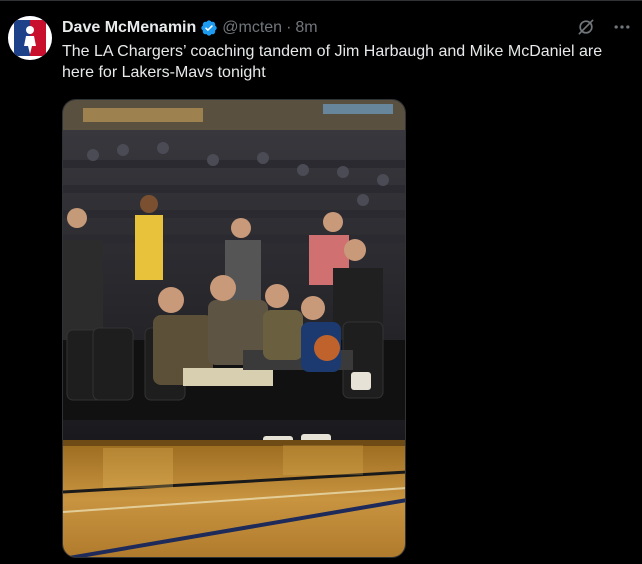  What do you see at coordinates (306, 28) in the screenshot?
I see `tweet-timestamp: 8m` at bounding box center [306, 28].